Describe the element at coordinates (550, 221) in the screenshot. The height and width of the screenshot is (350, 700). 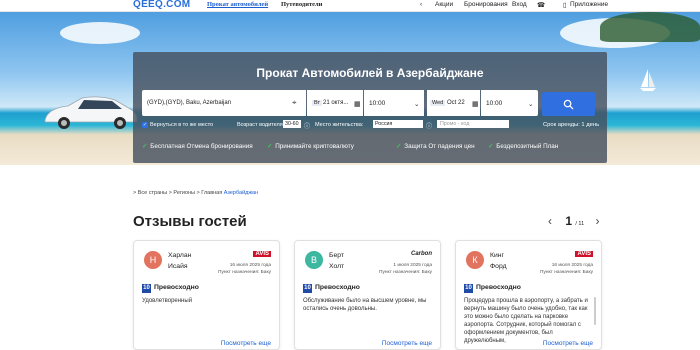
I see `prev-chevron-icon: ‹` at that location.